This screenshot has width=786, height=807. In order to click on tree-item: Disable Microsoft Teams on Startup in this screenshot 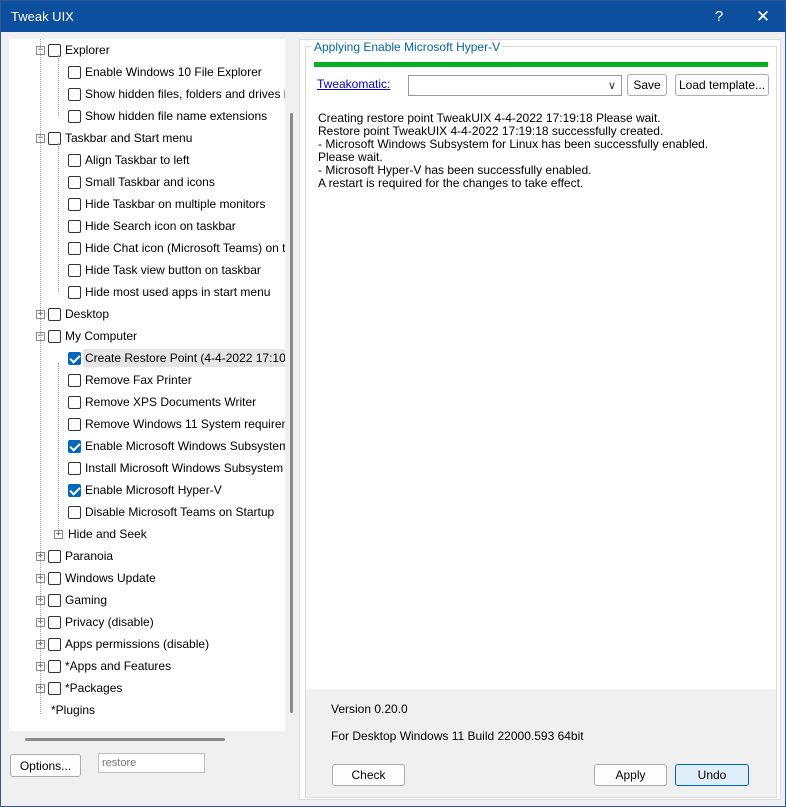, I will do `click(172, 512)`.